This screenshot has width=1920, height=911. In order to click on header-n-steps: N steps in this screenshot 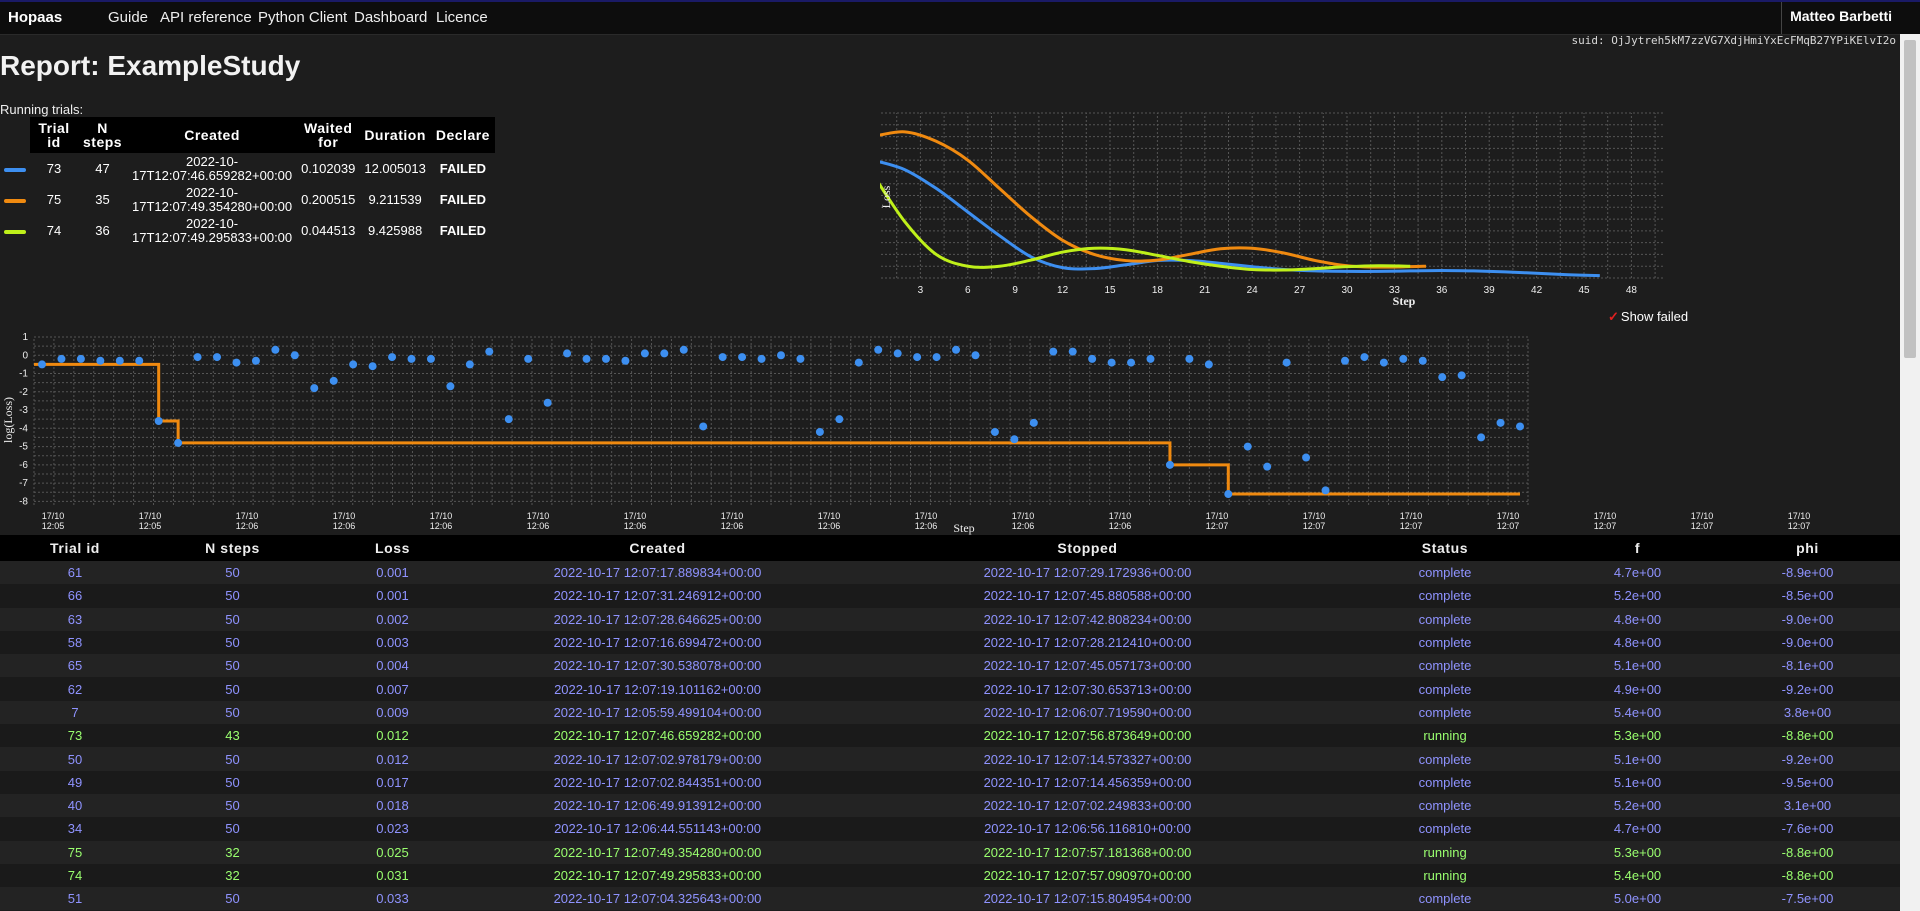, I will do `click(232, 548)`.